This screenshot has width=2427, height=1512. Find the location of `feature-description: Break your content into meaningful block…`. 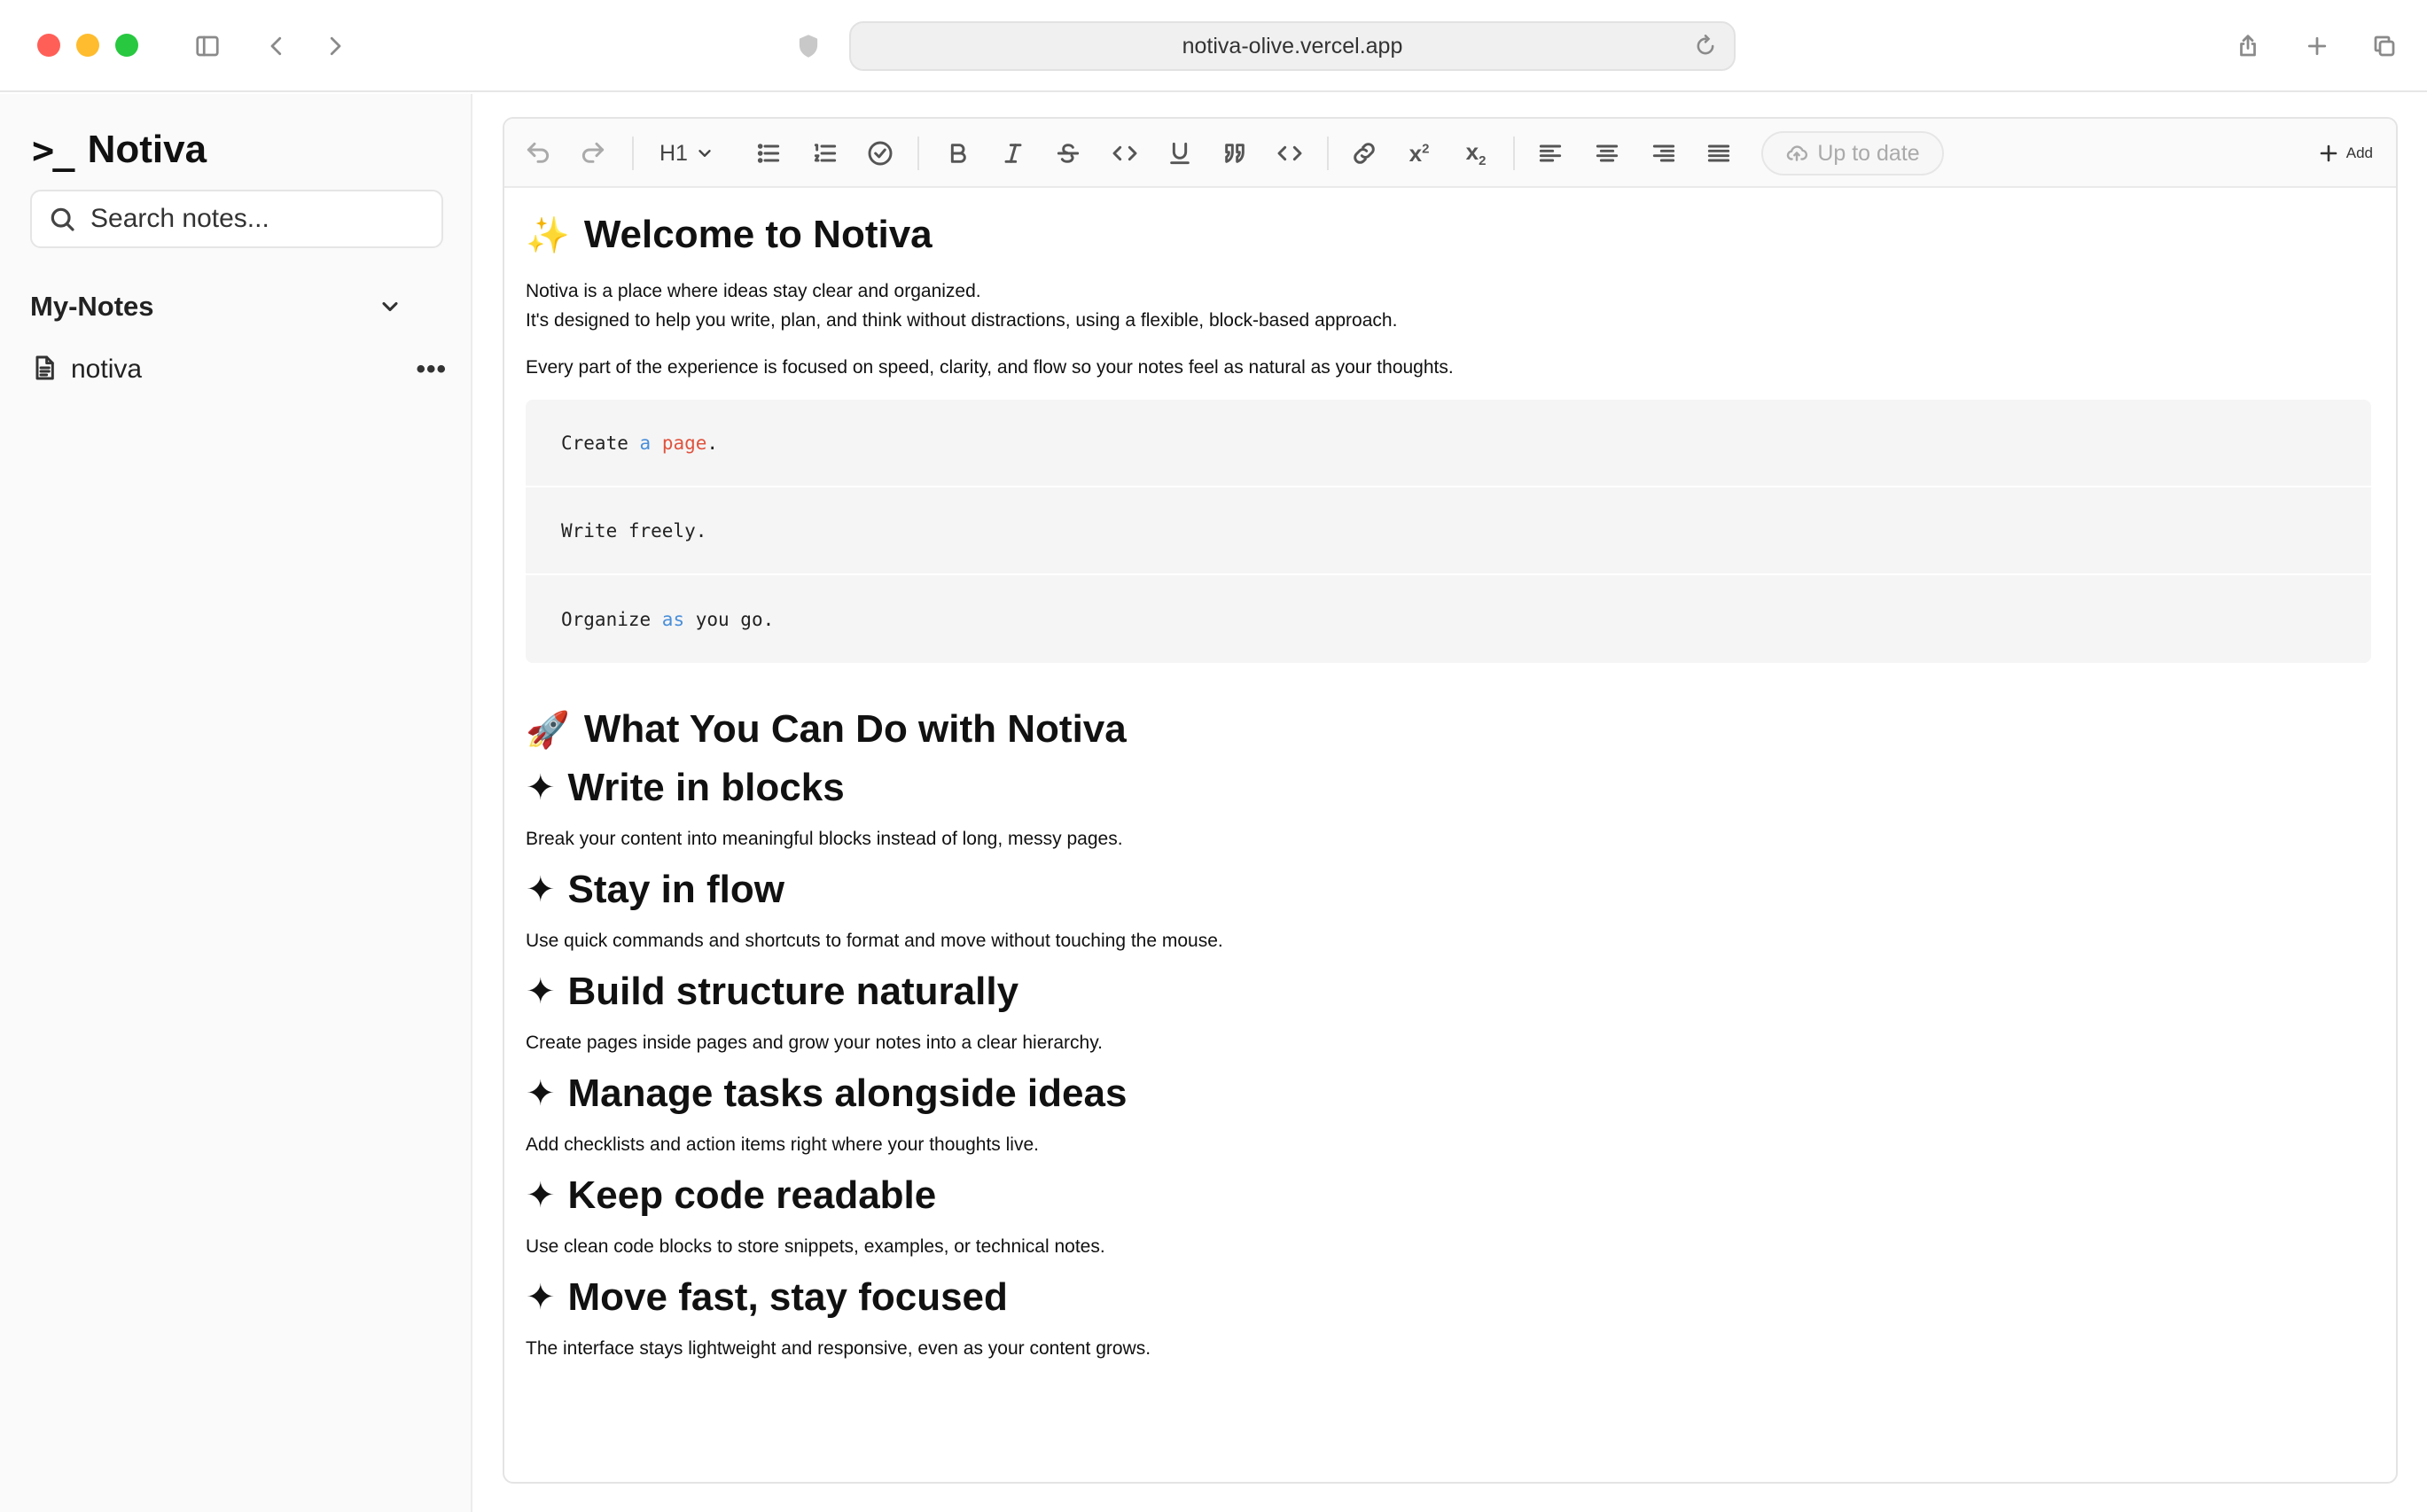

feature-description: Break your content into meaningful block… is located at coordinates (1452, 838).